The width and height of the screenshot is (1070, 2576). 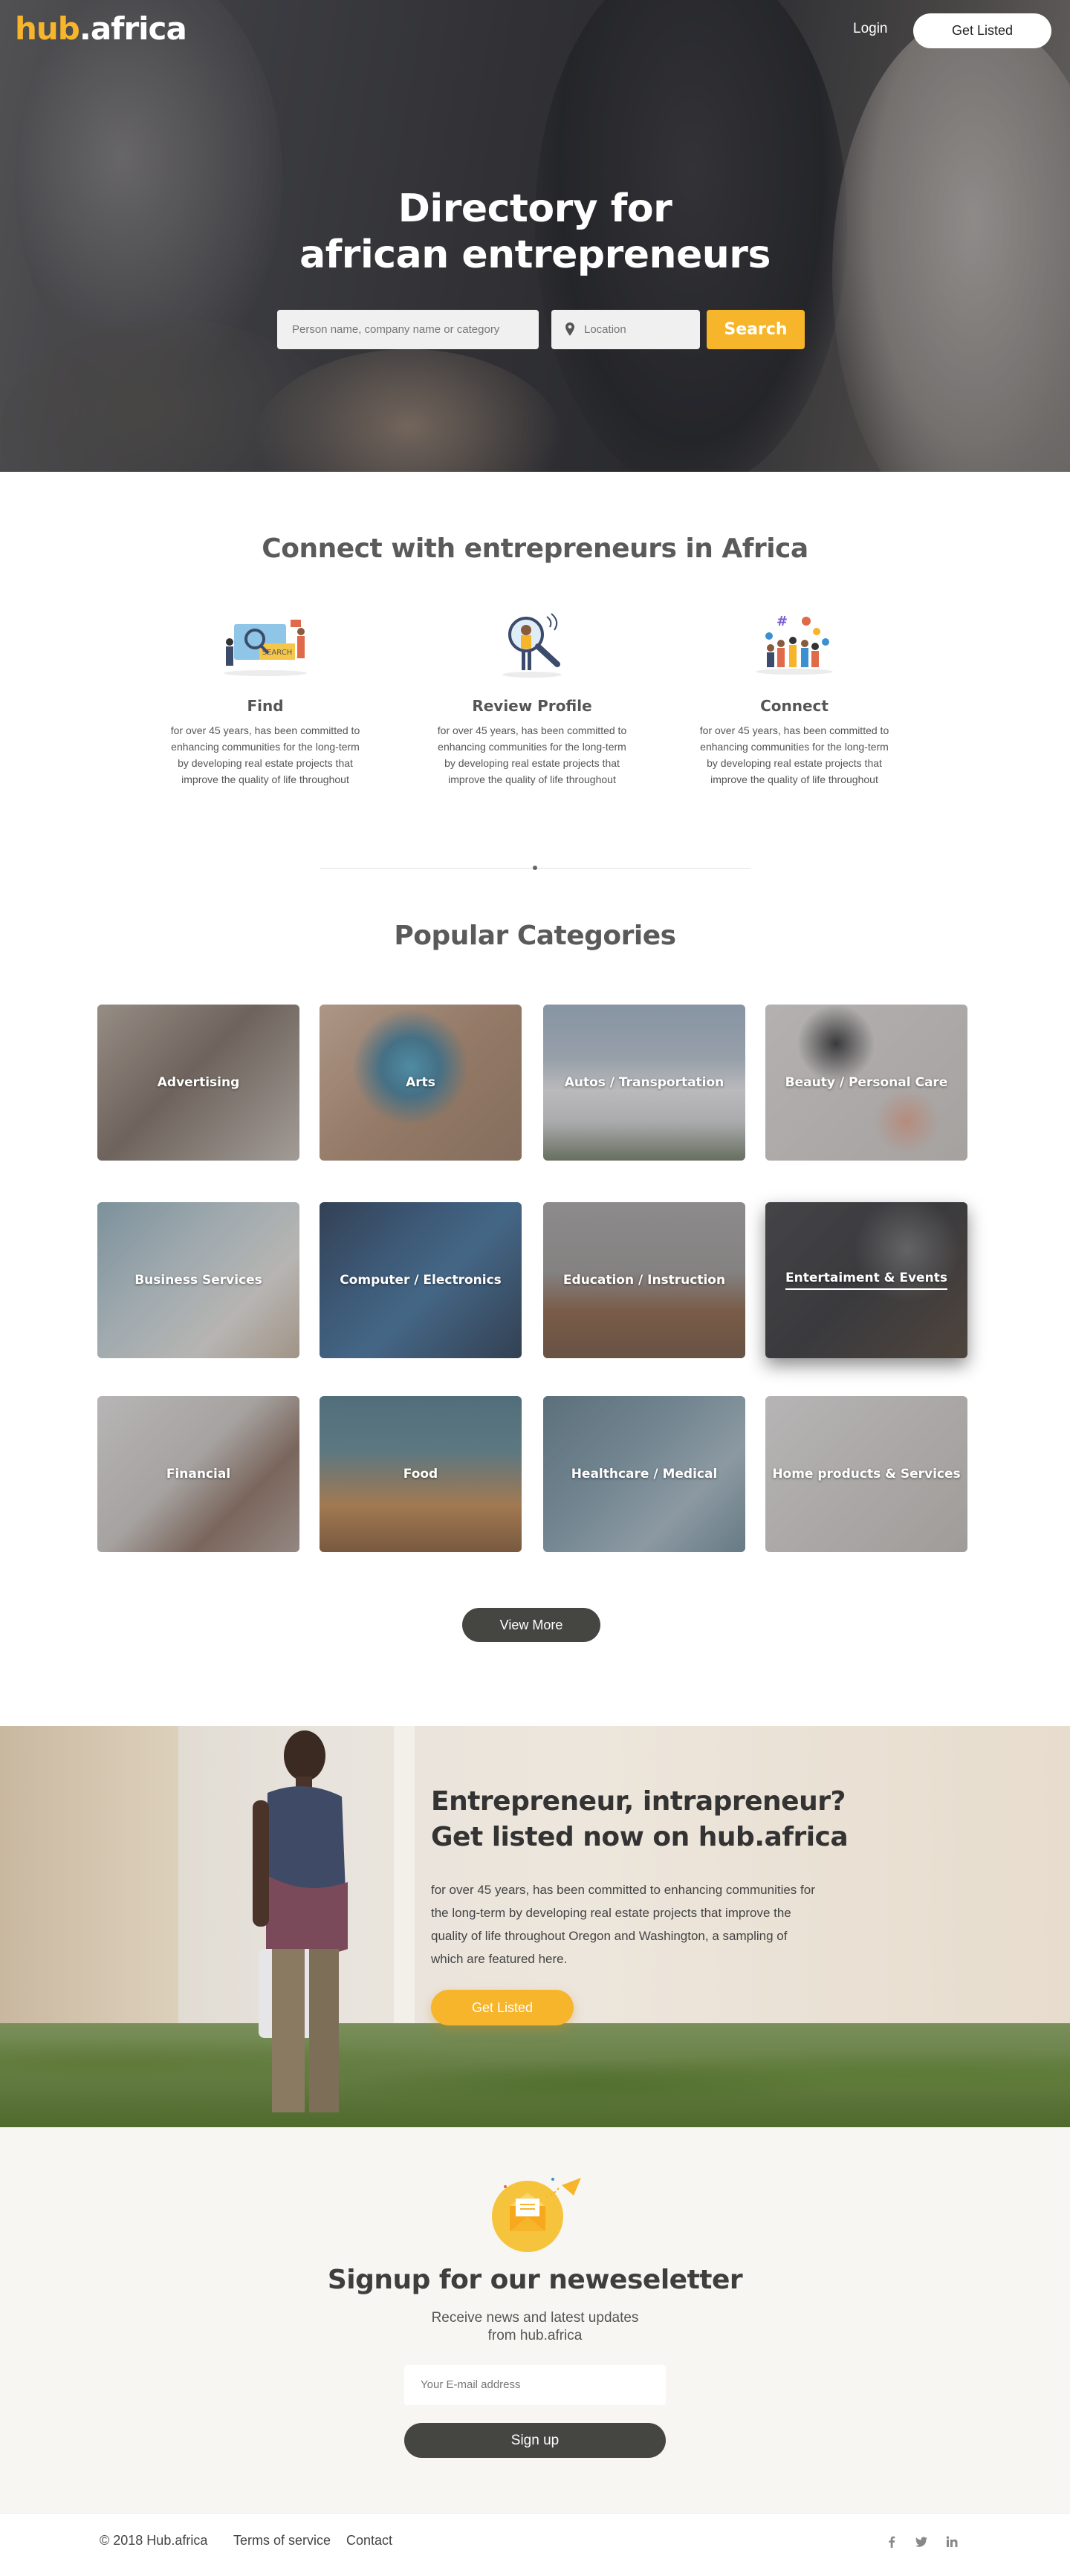 I want to click on promo-get-listed-button: Get Listed, so click(x=503, y=2007).